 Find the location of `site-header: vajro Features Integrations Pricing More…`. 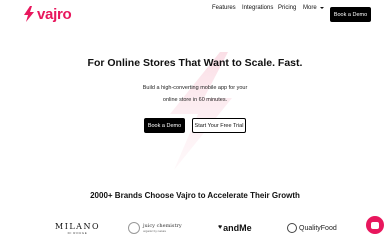

site-header: vajro Features Integrations Pricing More… is located at coordinates (195, 15).